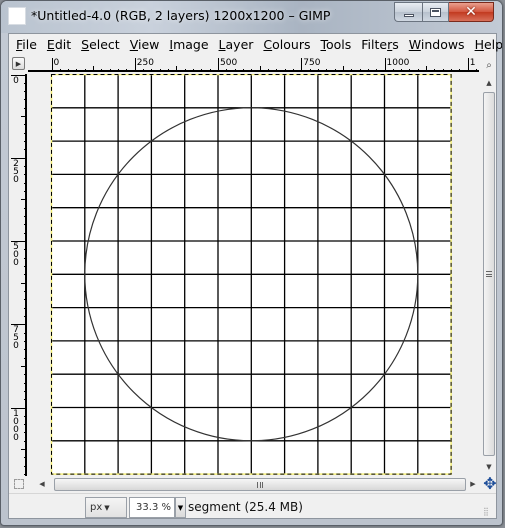 The height and width of the screenshot is (528, 505). What do you see at coordinates (408, 12) in the screenshot?
I see `minimize-button` at bounding box center [408, 12].